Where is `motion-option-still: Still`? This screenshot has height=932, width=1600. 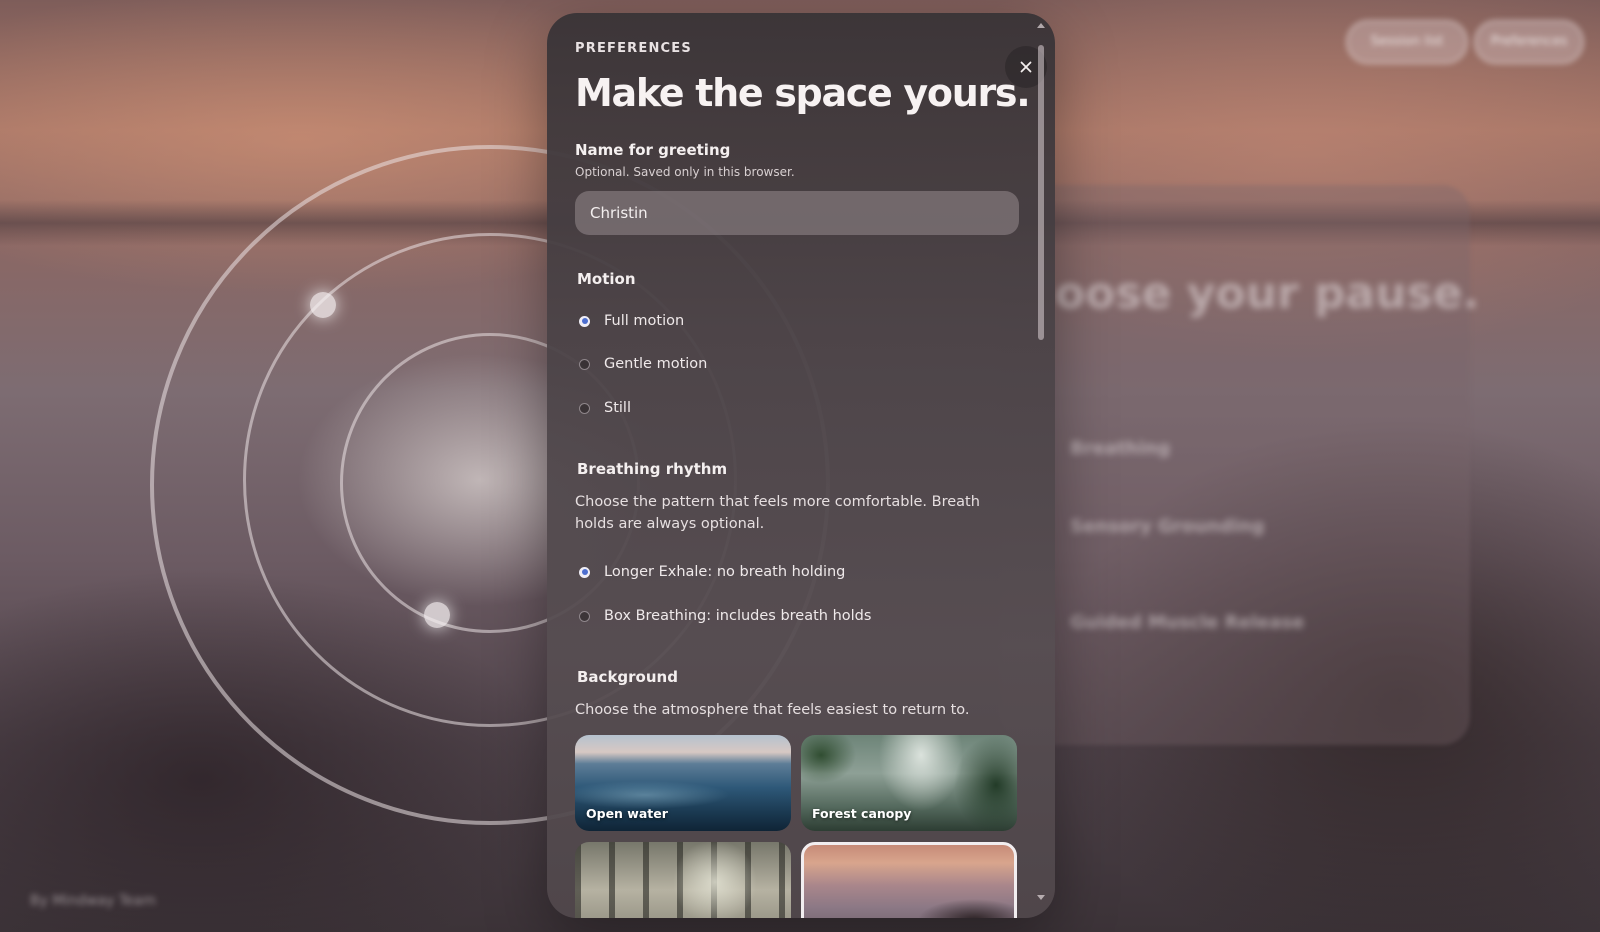 motion-option-still: Still is located at coordinates (605, 408).